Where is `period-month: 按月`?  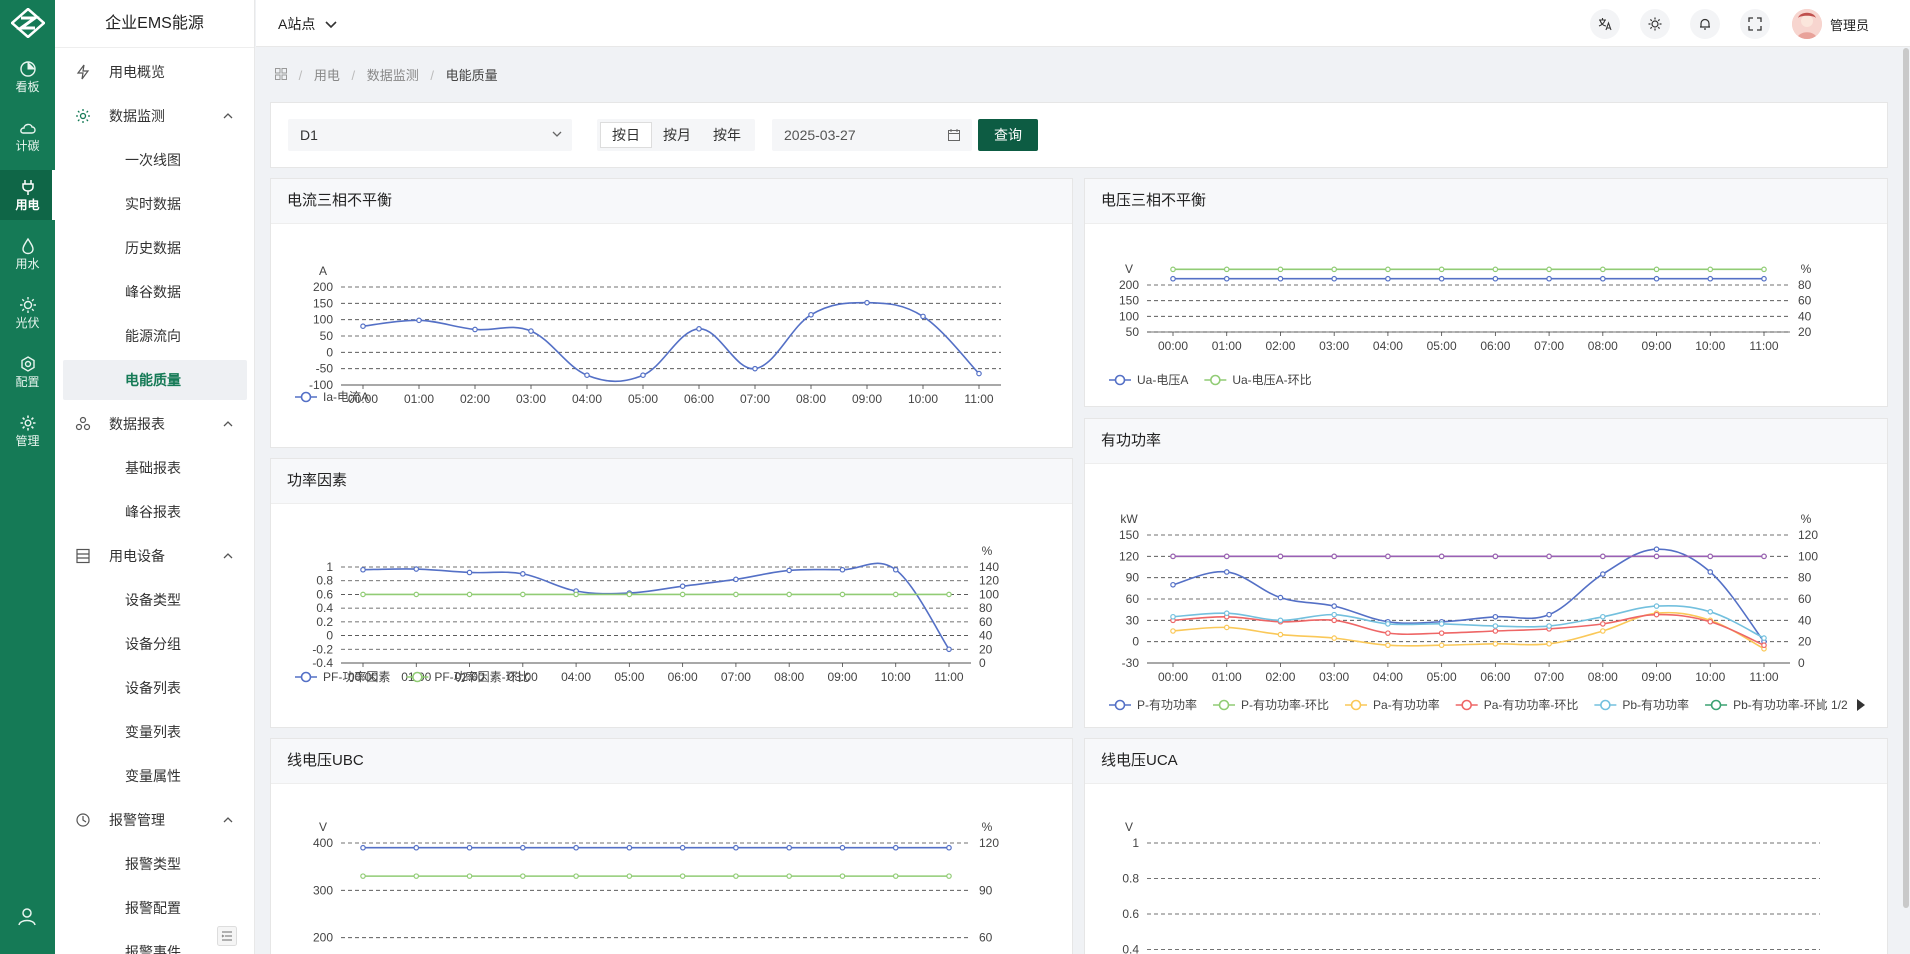
period-month: 按月 is located at coordinates (677, 135).